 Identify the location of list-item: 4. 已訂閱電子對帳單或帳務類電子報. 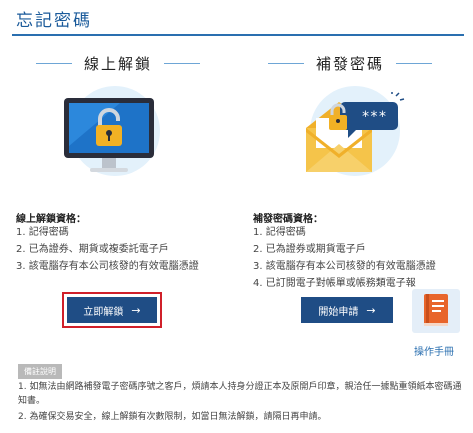
(334, 283).